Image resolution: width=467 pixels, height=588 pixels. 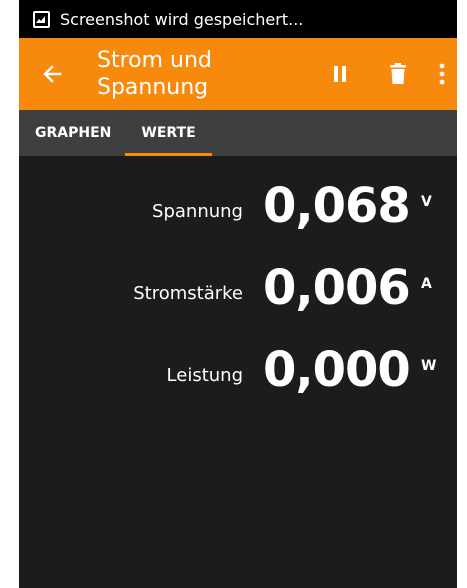 I want to click on pause-icon, so click(x=340, y=74).